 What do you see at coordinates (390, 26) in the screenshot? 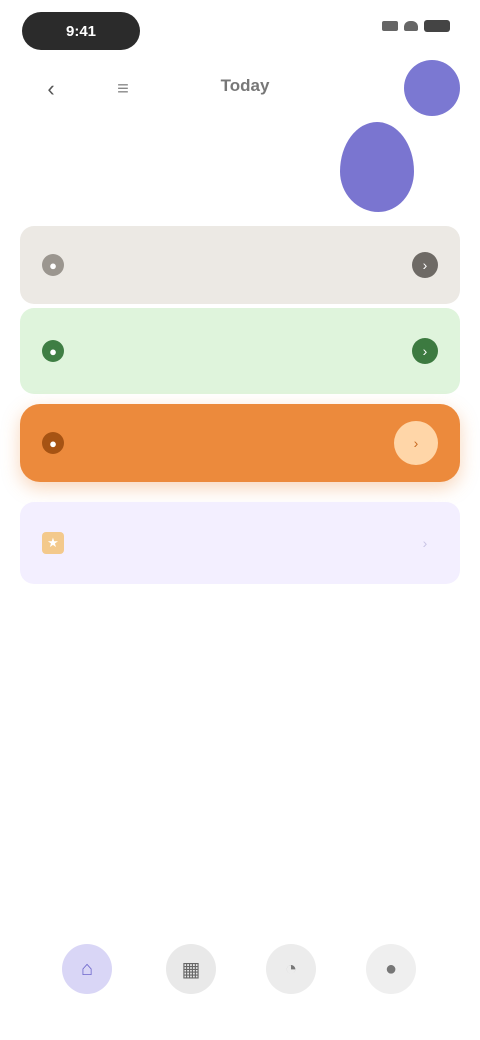
I see `signal-icon` at bounding box center [390, 26].